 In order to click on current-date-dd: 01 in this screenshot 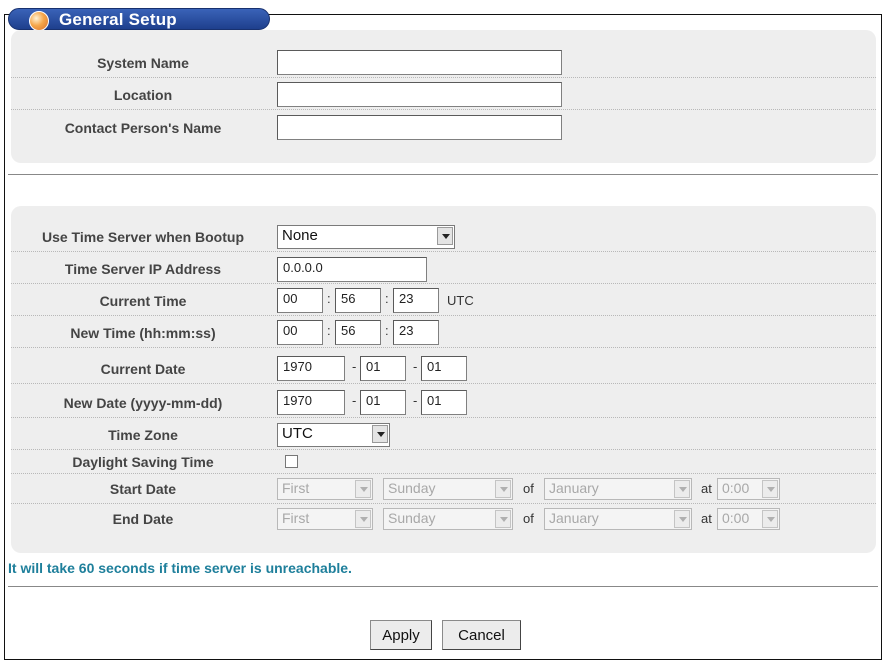, I will do `click(444, 368)`.